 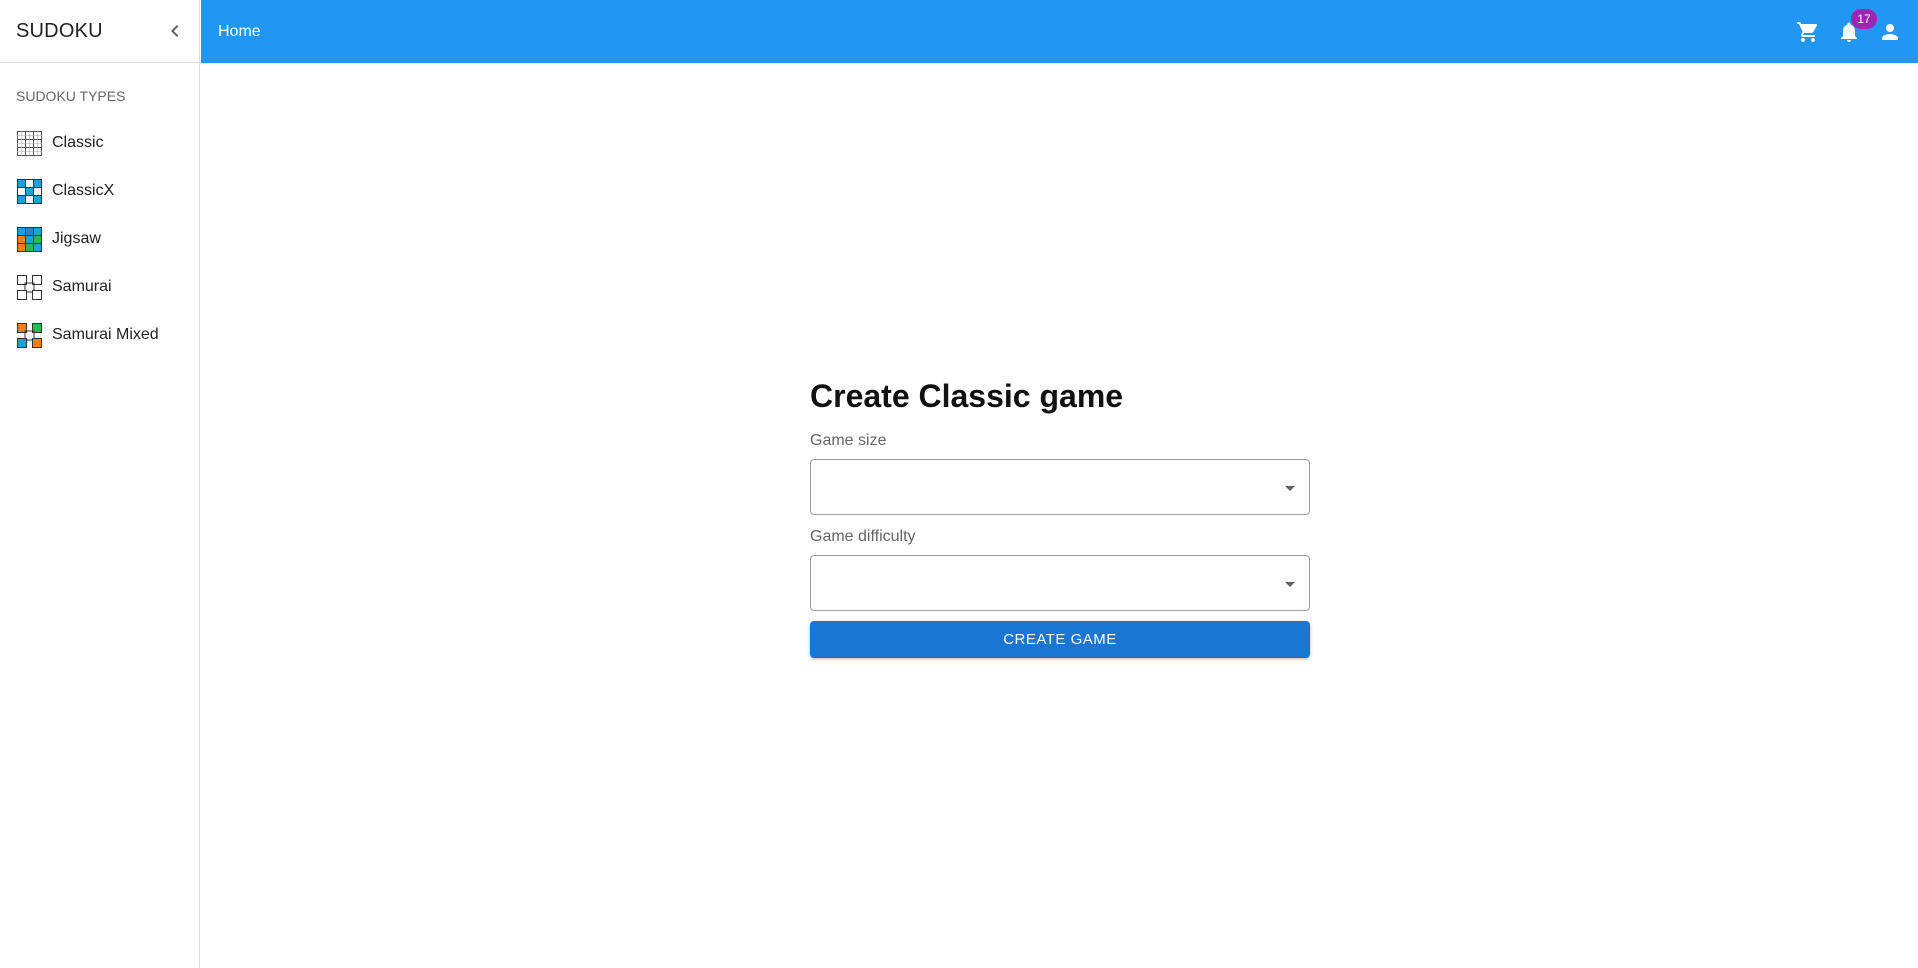 I want to click on sidebar-item-classicx: ClassicX, so click(x=99, y=191).